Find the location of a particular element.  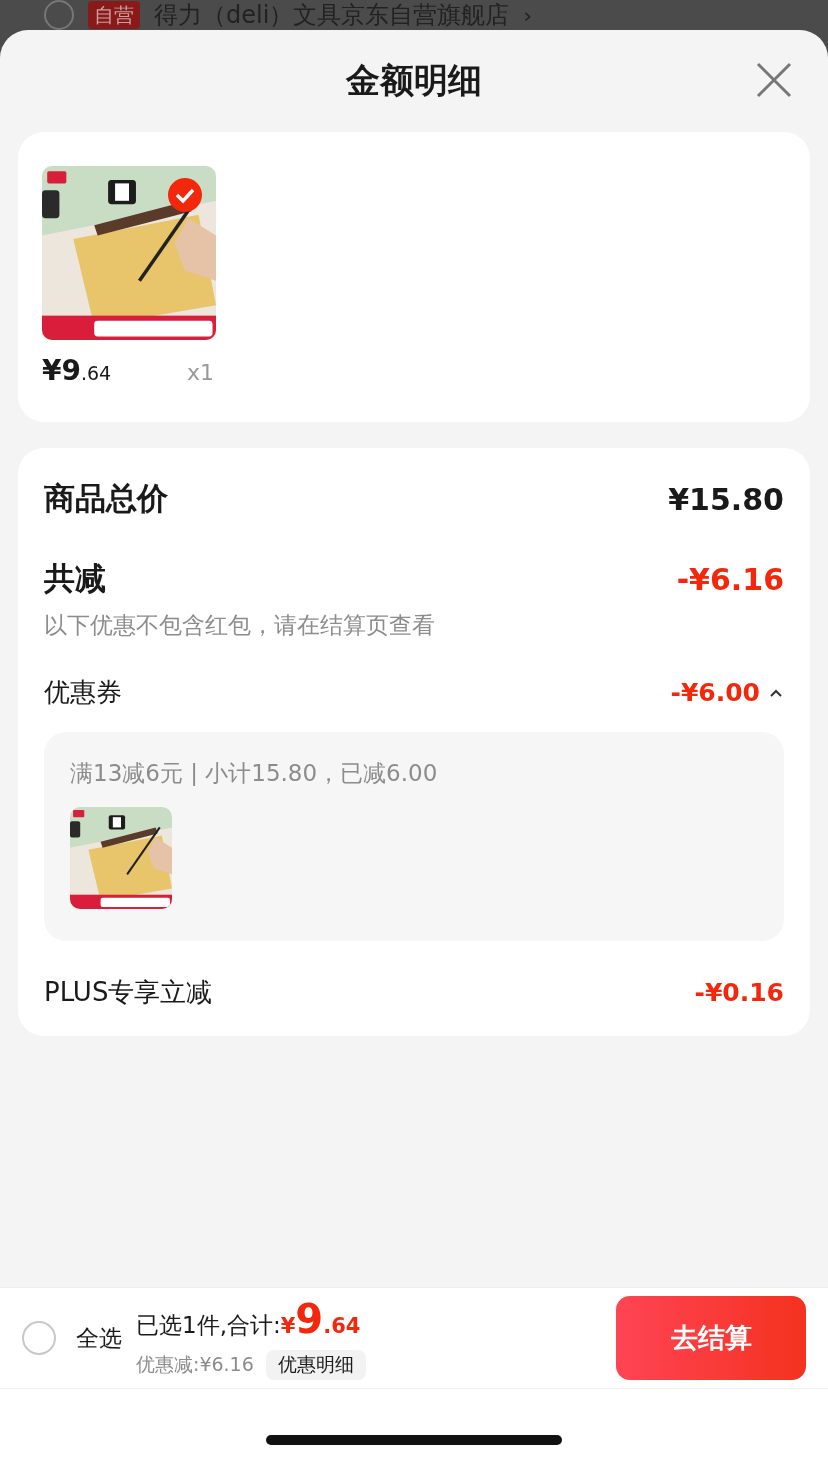

discount-value: -¥6.16 is located at coordinates (730, 579).